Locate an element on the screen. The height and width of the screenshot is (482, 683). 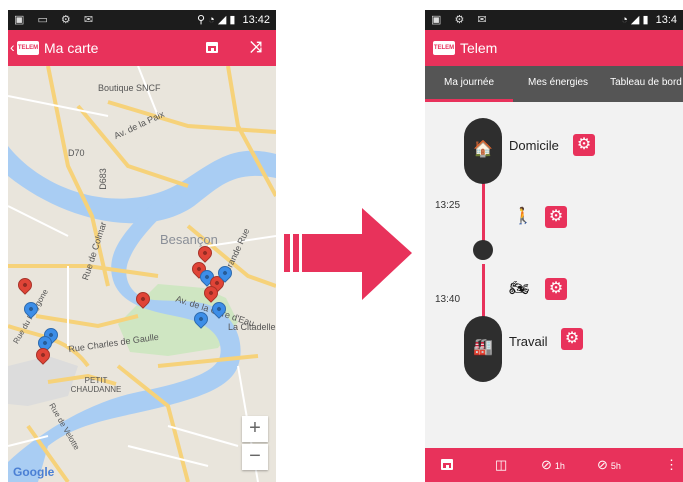
notification-icons: ▣ ▭ ⚙ ✉ is located at coordinates (56, 20).